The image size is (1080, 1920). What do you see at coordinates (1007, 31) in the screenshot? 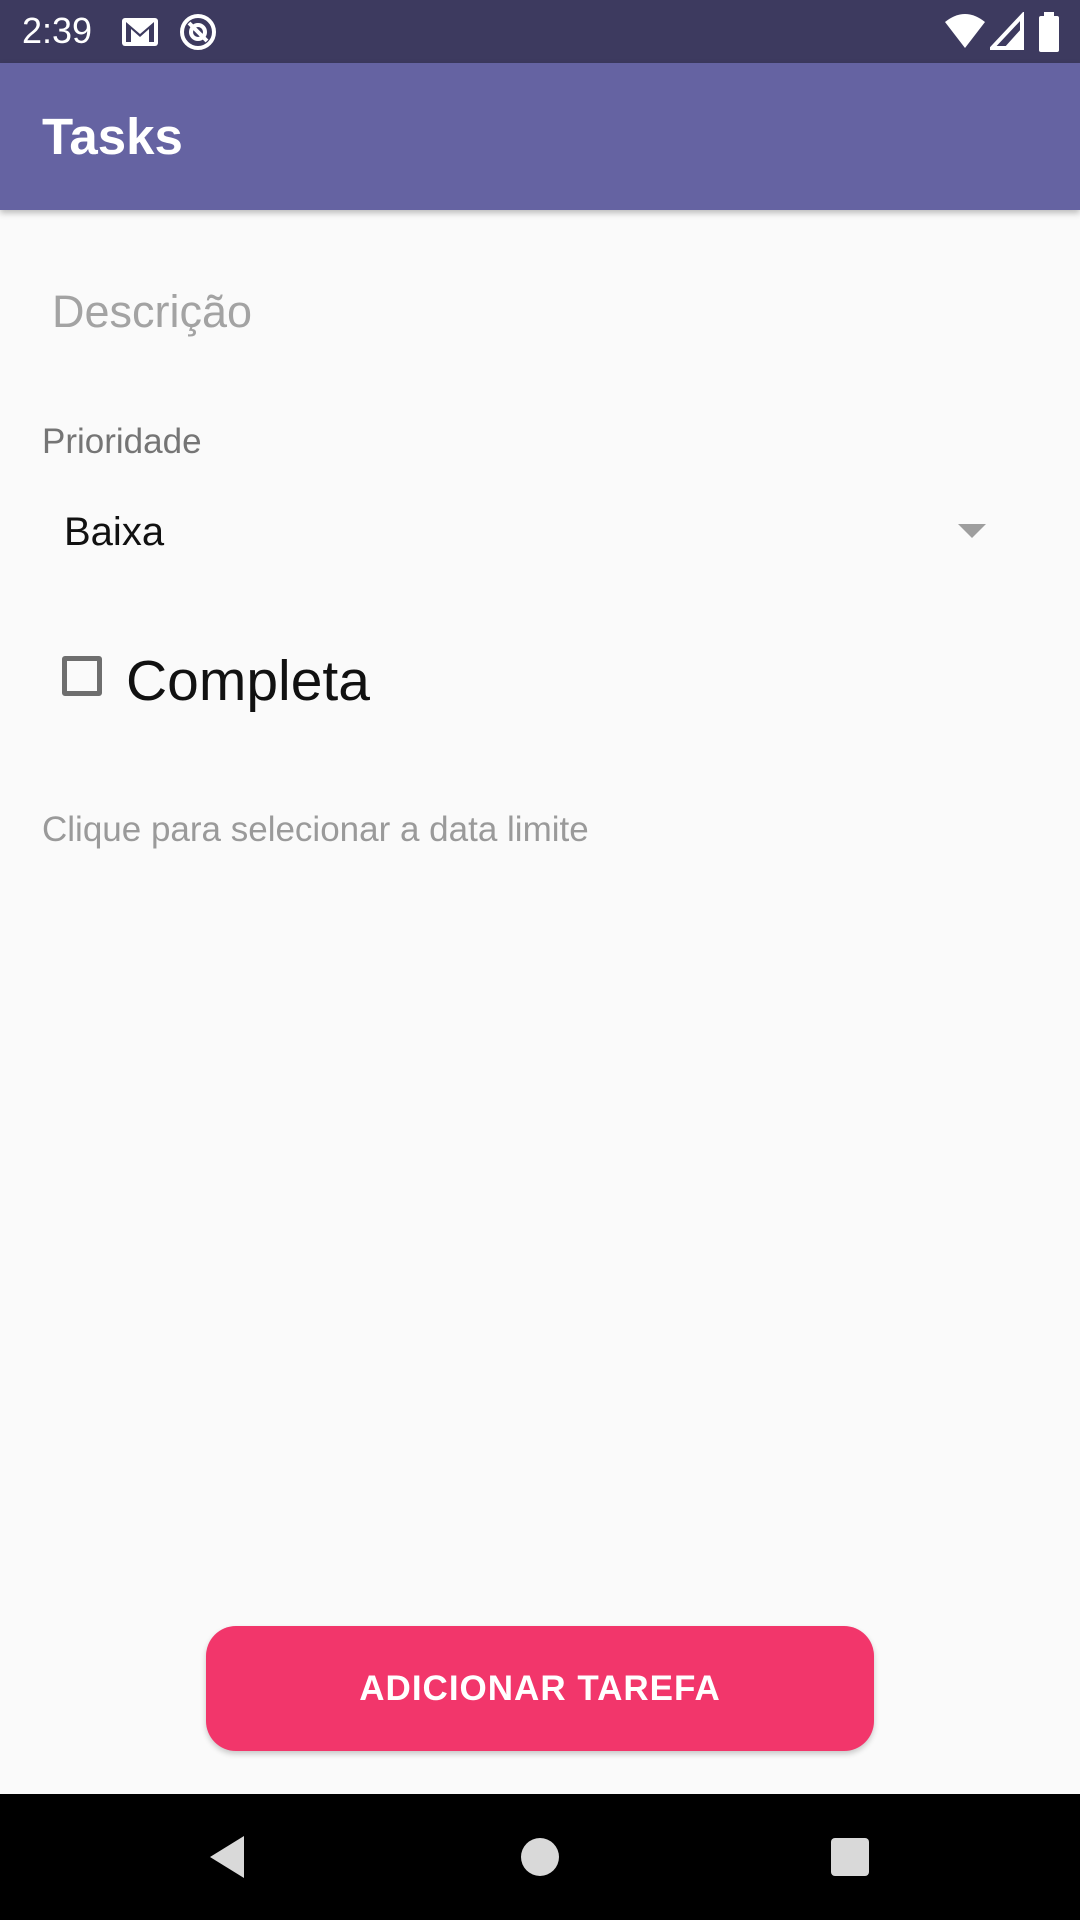
I see `signal-icon` at bounding box center [1007, 31].